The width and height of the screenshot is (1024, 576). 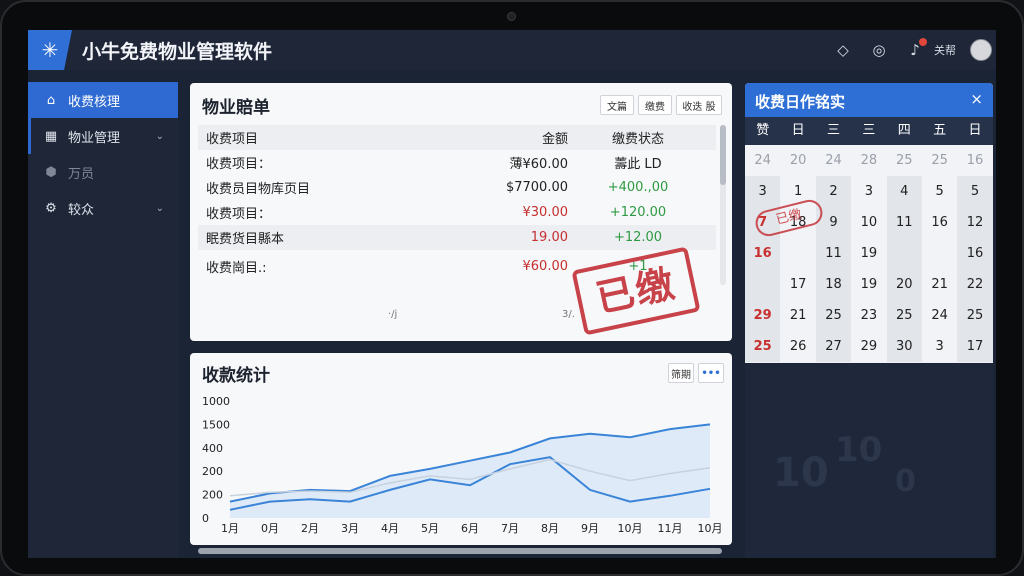 What do you see at coordinates (843, 50) in the screenshot?
I see `message-icon: ◇` at bounding box center [843, 50].